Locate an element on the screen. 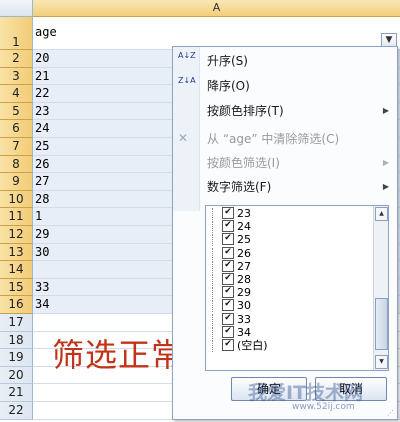 Image resolution: width=400 pixels, height=422 pixels. row-header-14: 14 is located at coordinates (16, 270).